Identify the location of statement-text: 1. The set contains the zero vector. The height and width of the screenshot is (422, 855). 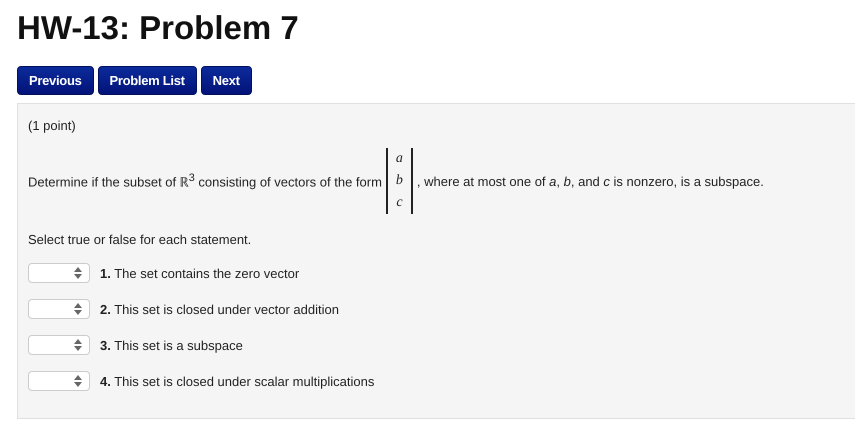
(200, 273).